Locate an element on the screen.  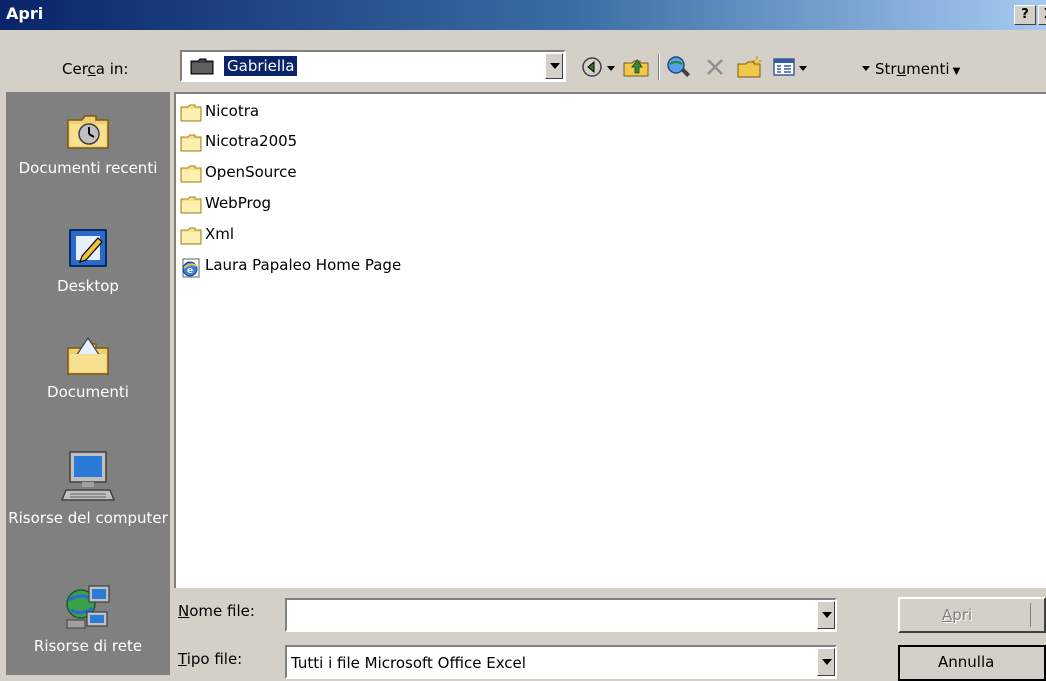
place-desktop: Desktop is located at coordinates (88, 260).